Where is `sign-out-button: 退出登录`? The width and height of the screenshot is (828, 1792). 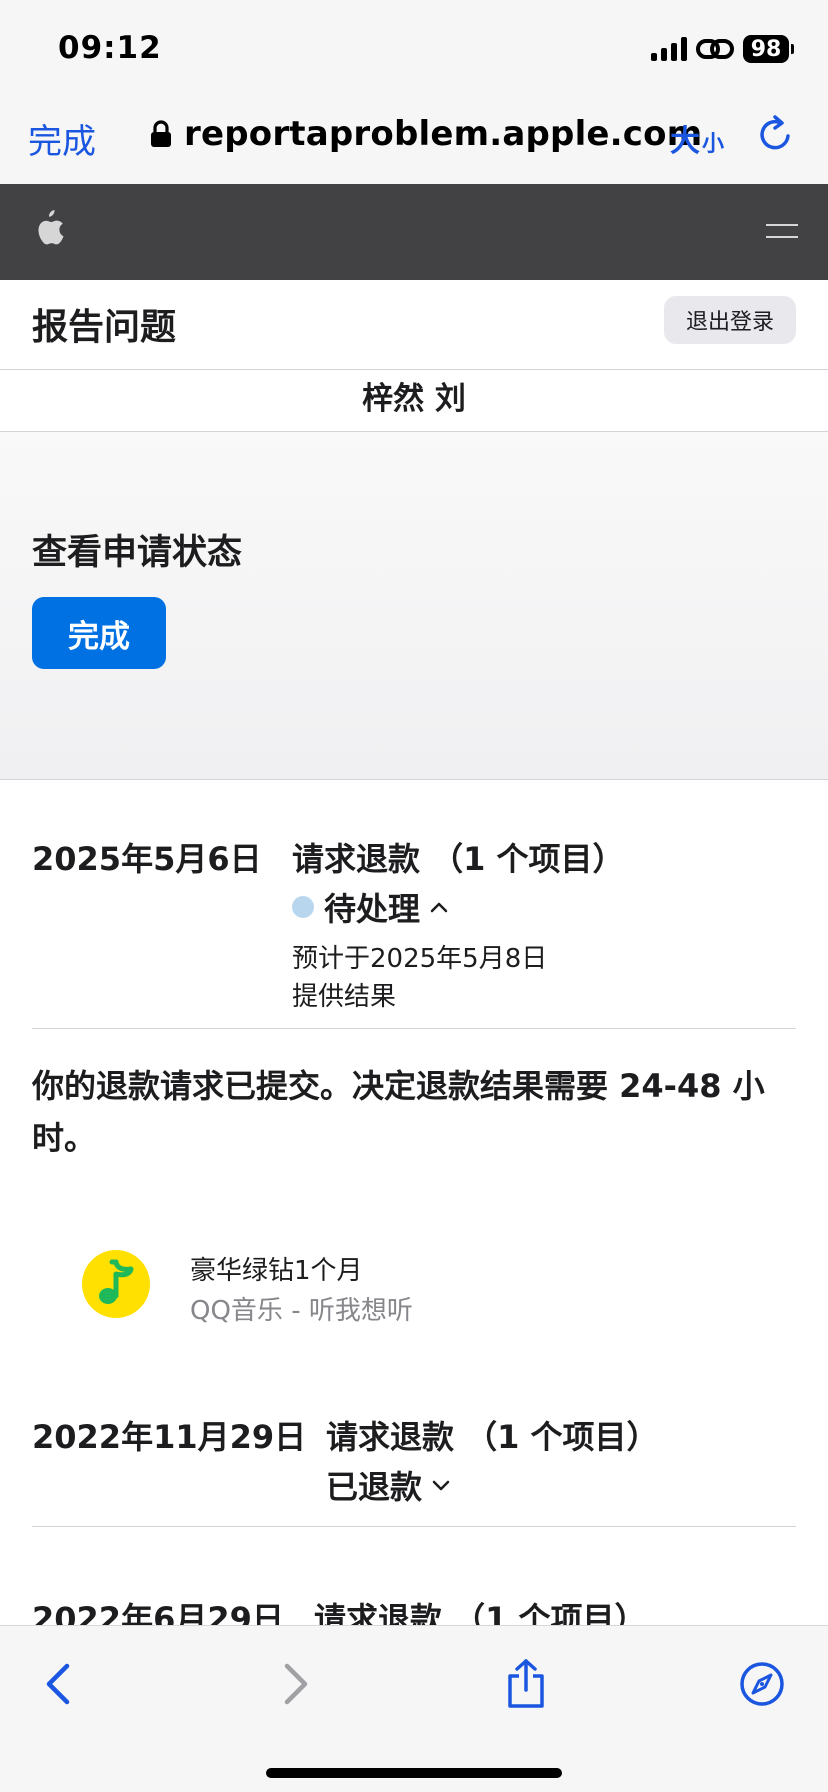
sign-out-button: 退出登录 is located at coordinates (729, 320).